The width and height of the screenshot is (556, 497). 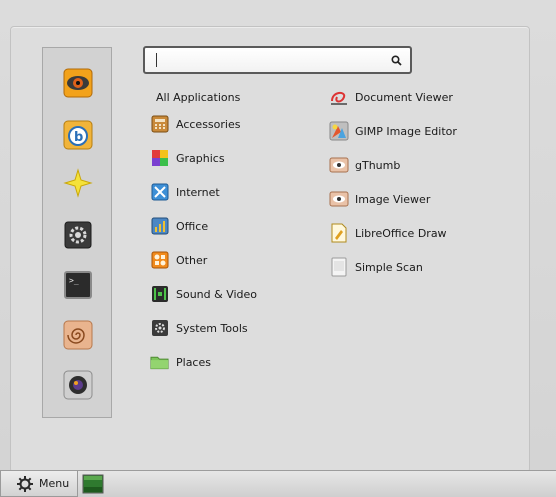 I want to click on app-image-viewer: Image Viewer, so click(x=429, y=199).